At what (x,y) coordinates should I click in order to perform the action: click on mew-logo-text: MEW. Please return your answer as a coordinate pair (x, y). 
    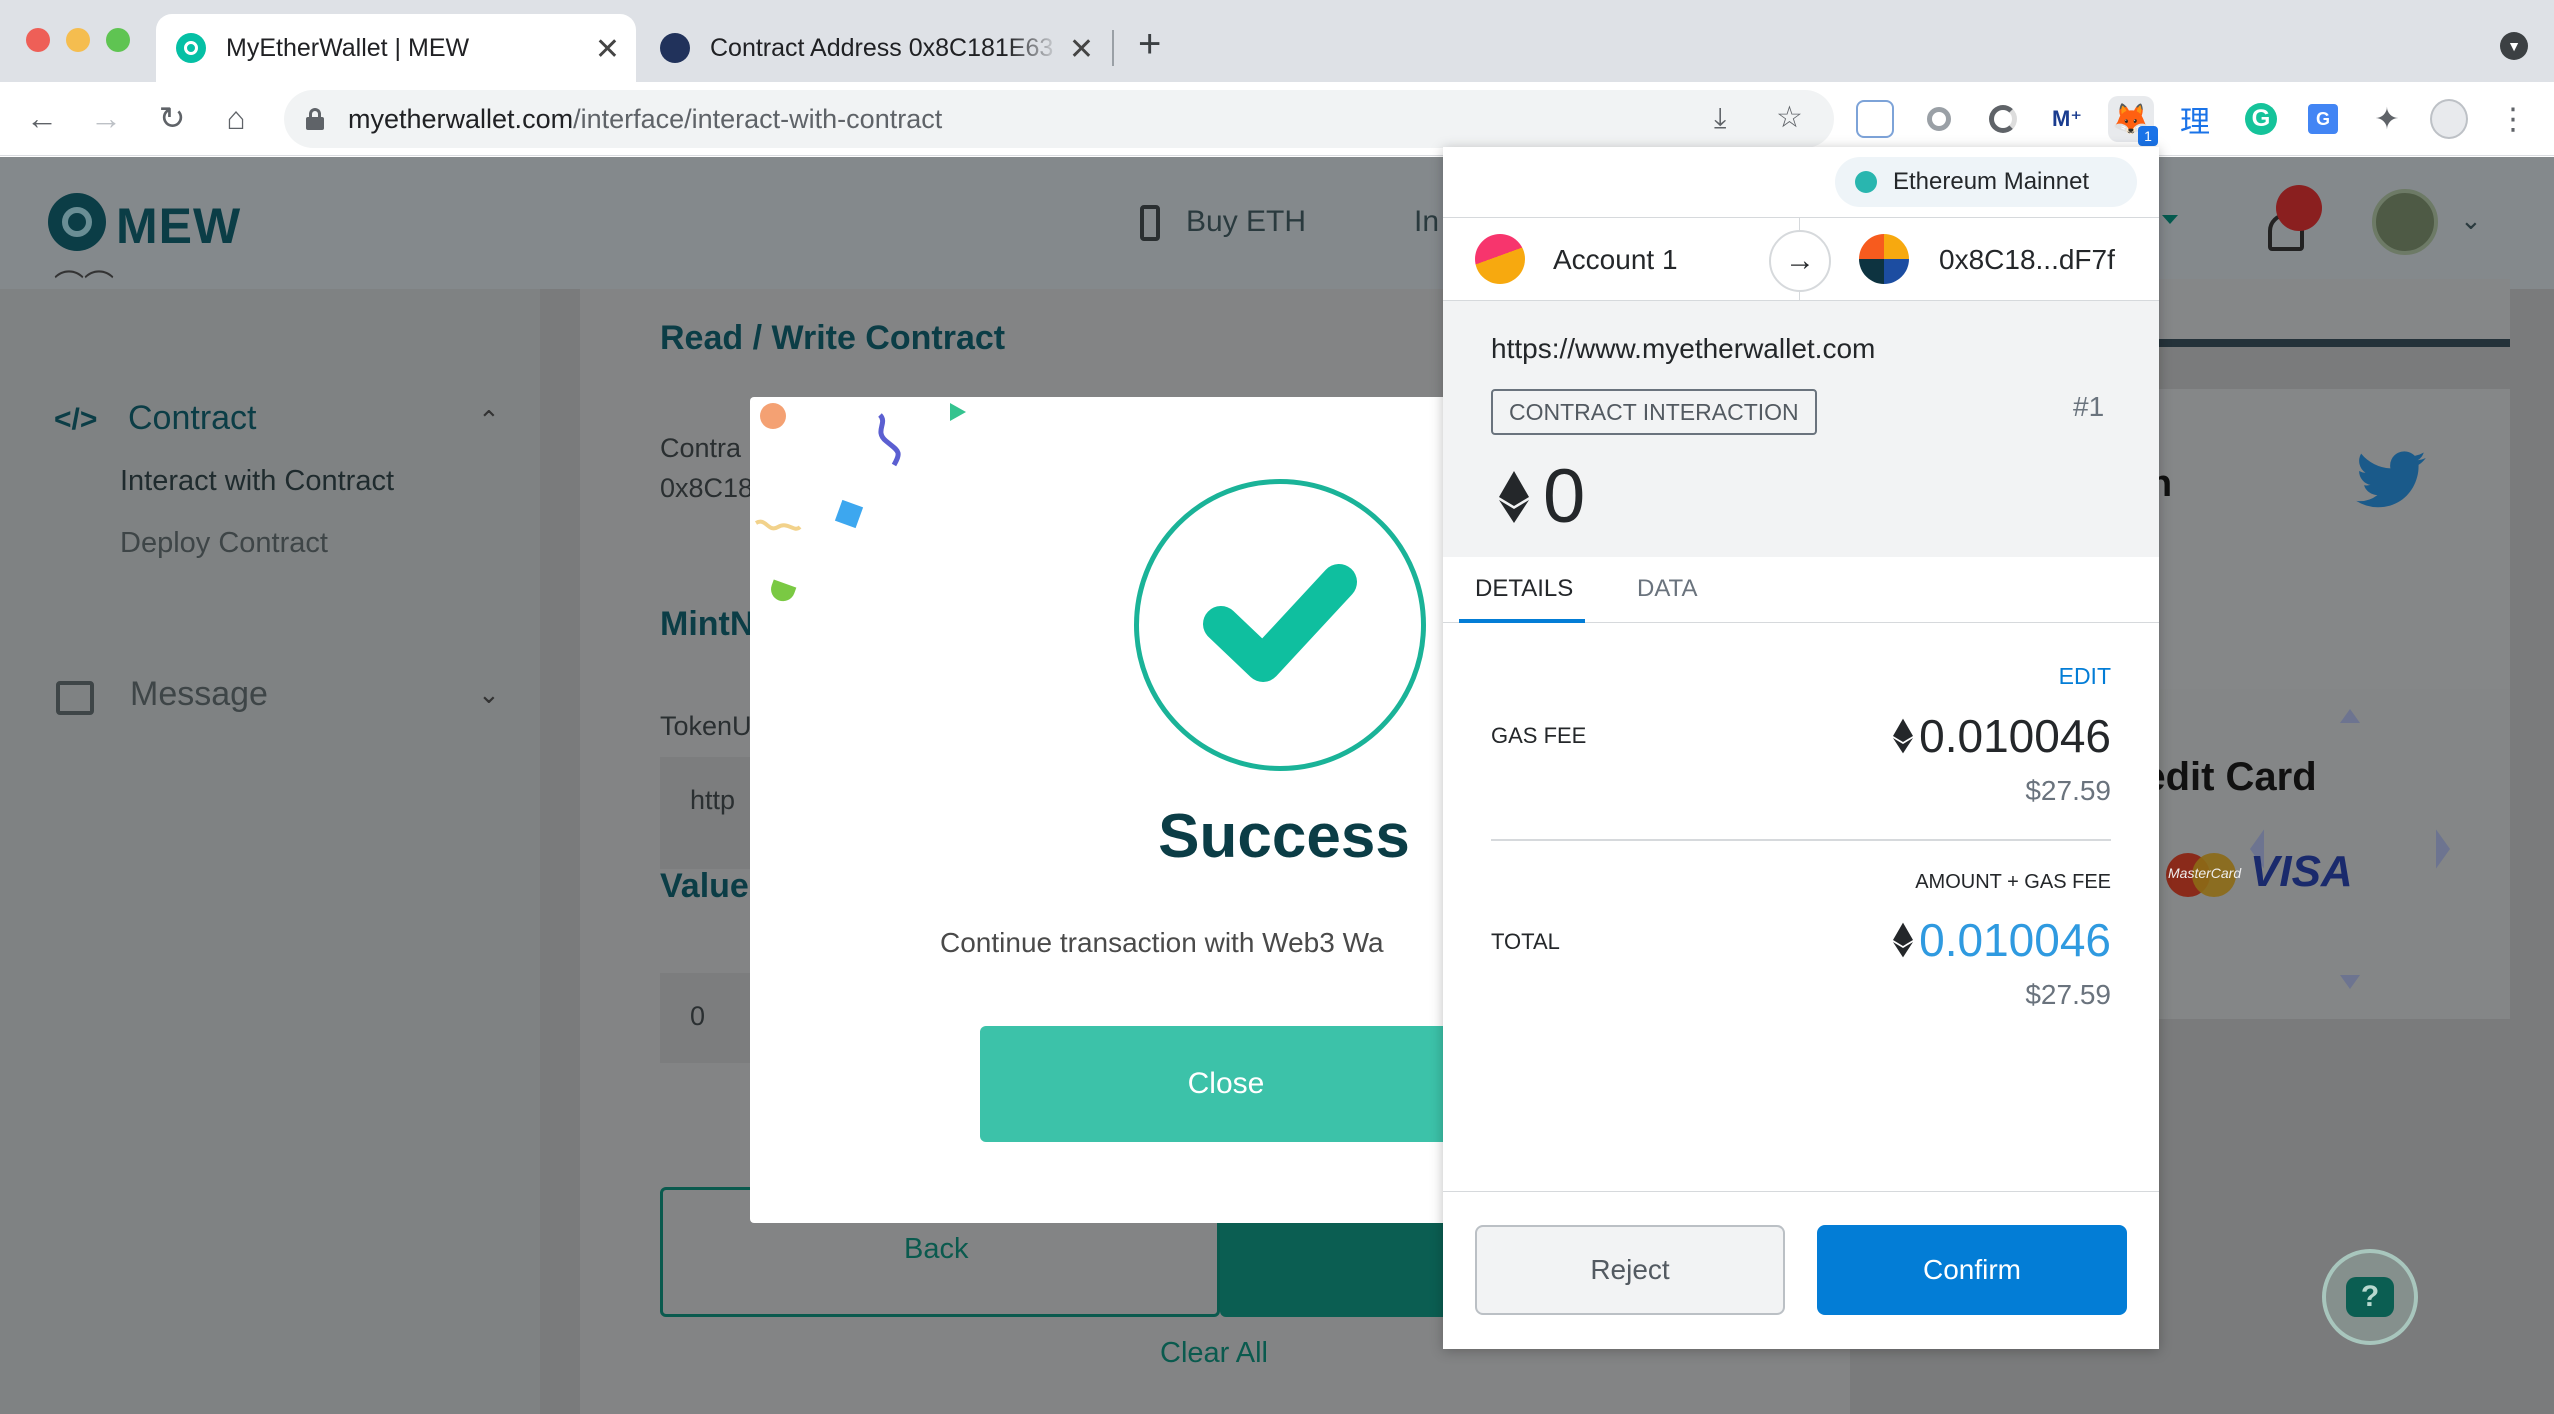
    Looking at the image, I should click on (179, 226).